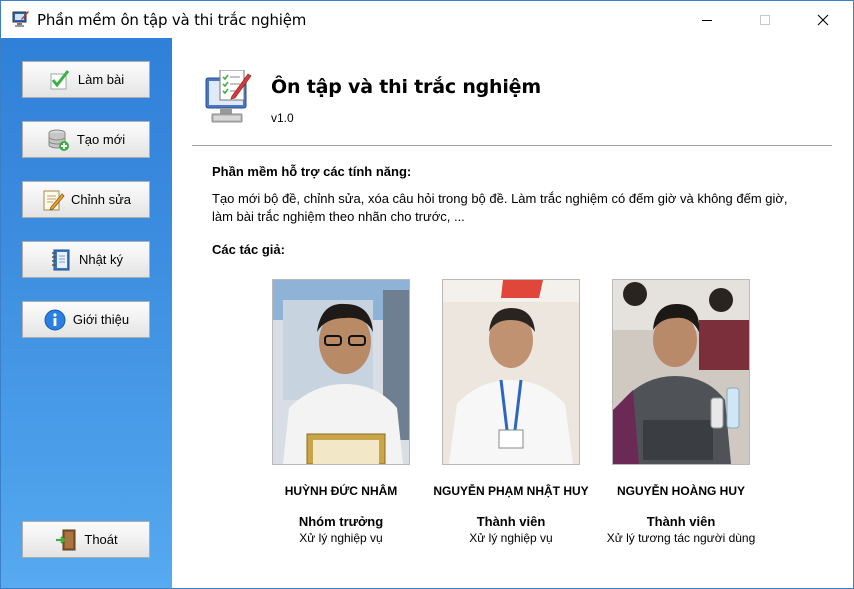 This screenshot has height=589, width=854. I want to click on version-label: v1.0, so click(282, 118).